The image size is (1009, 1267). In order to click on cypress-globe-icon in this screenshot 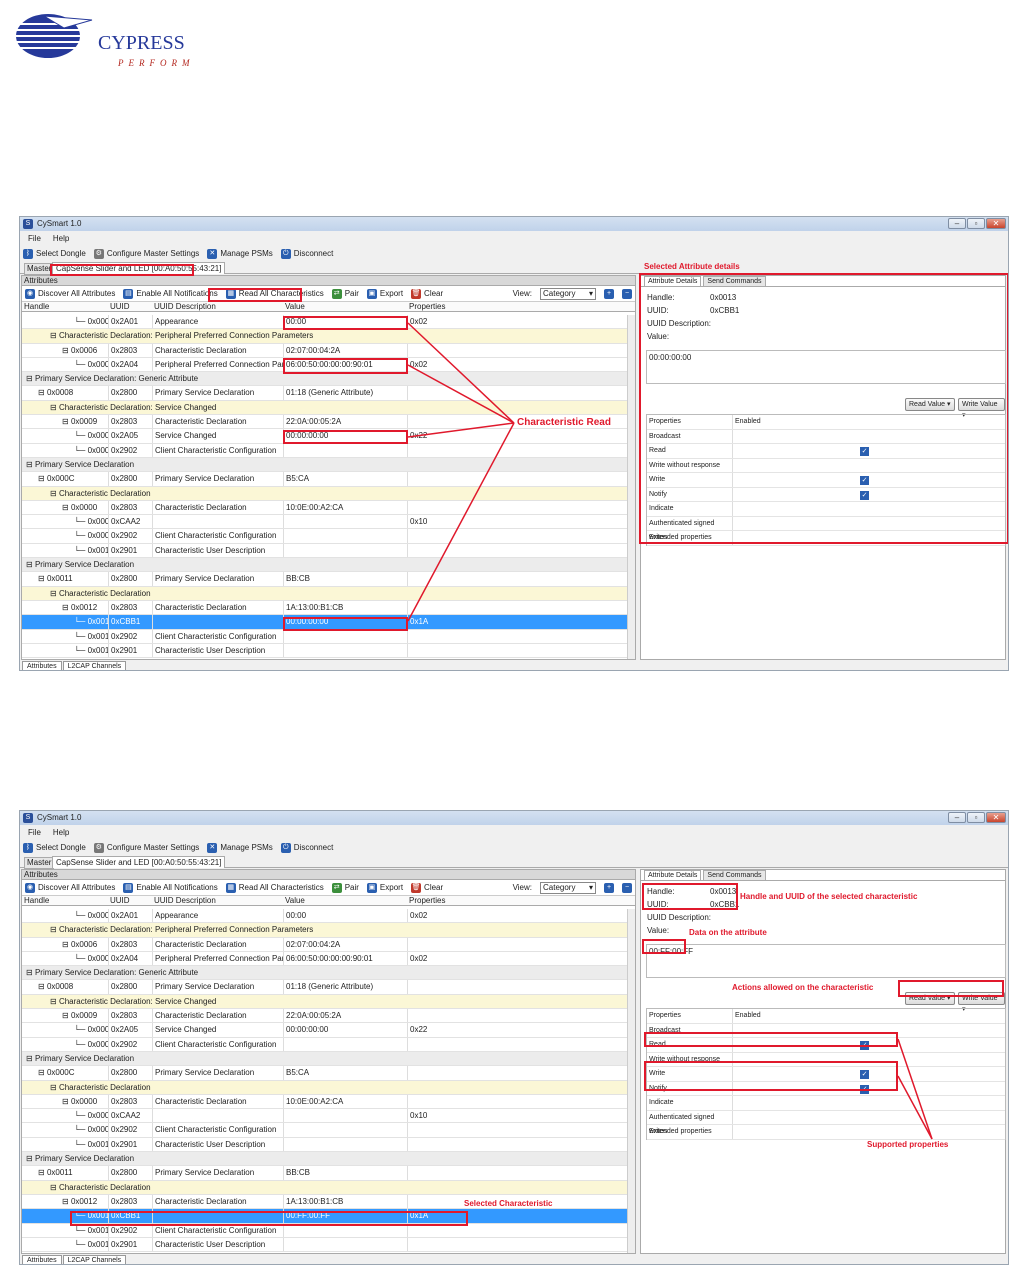, I will do `click(54, 36)`.